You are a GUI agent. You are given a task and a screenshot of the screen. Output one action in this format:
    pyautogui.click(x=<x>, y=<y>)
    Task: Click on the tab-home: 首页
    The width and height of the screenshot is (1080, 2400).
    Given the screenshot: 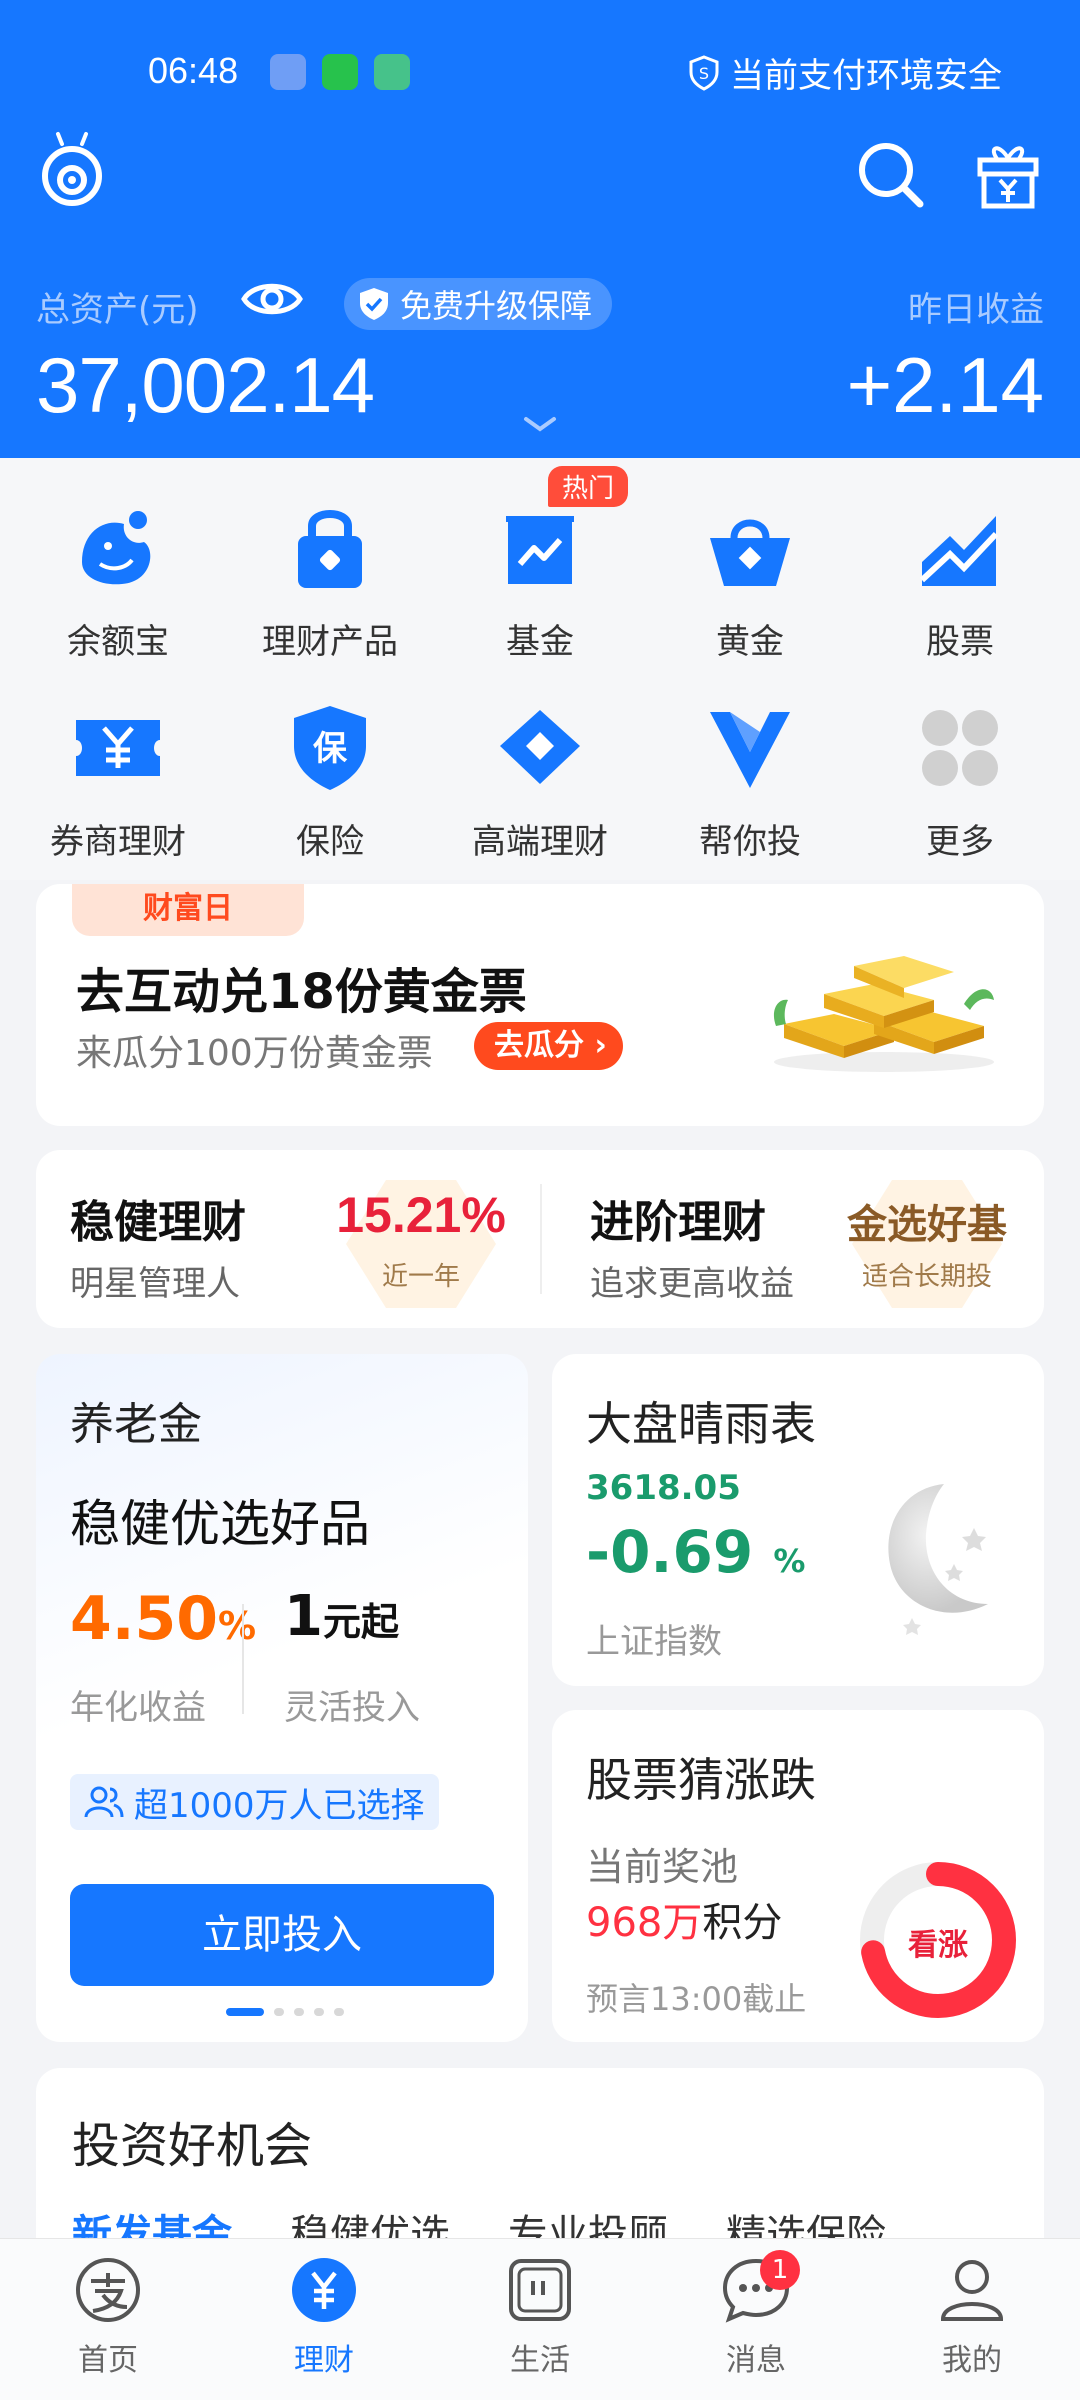 What is the action you would take?
    pyautogui.click(x=108, y=2317)
    